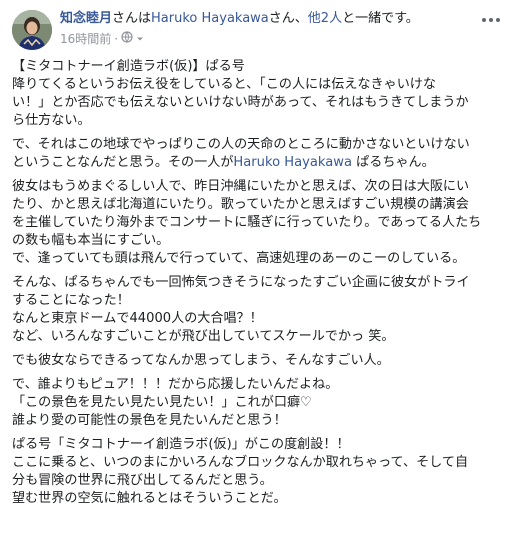 The width and height of the screenshot is (514, 539). I want to click on text-line: 望む世界の空気に触れるとはそういうことだ。, so click(149, 498).